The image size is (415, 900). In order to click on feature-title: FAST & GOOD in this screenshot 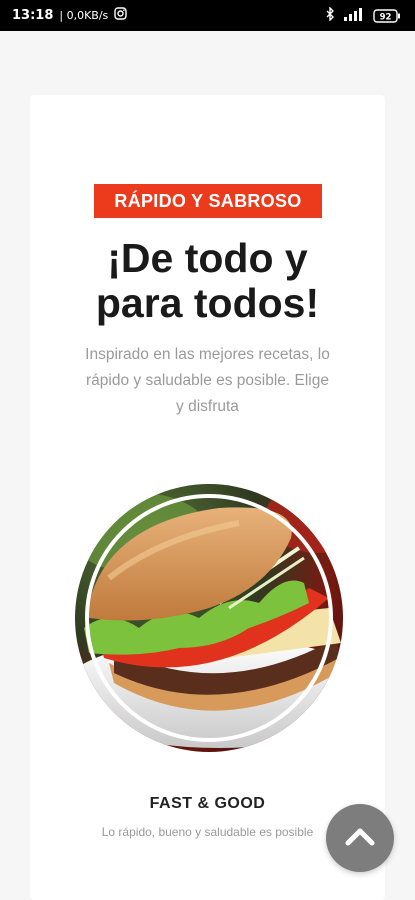, I will do `click(207, 803)`.